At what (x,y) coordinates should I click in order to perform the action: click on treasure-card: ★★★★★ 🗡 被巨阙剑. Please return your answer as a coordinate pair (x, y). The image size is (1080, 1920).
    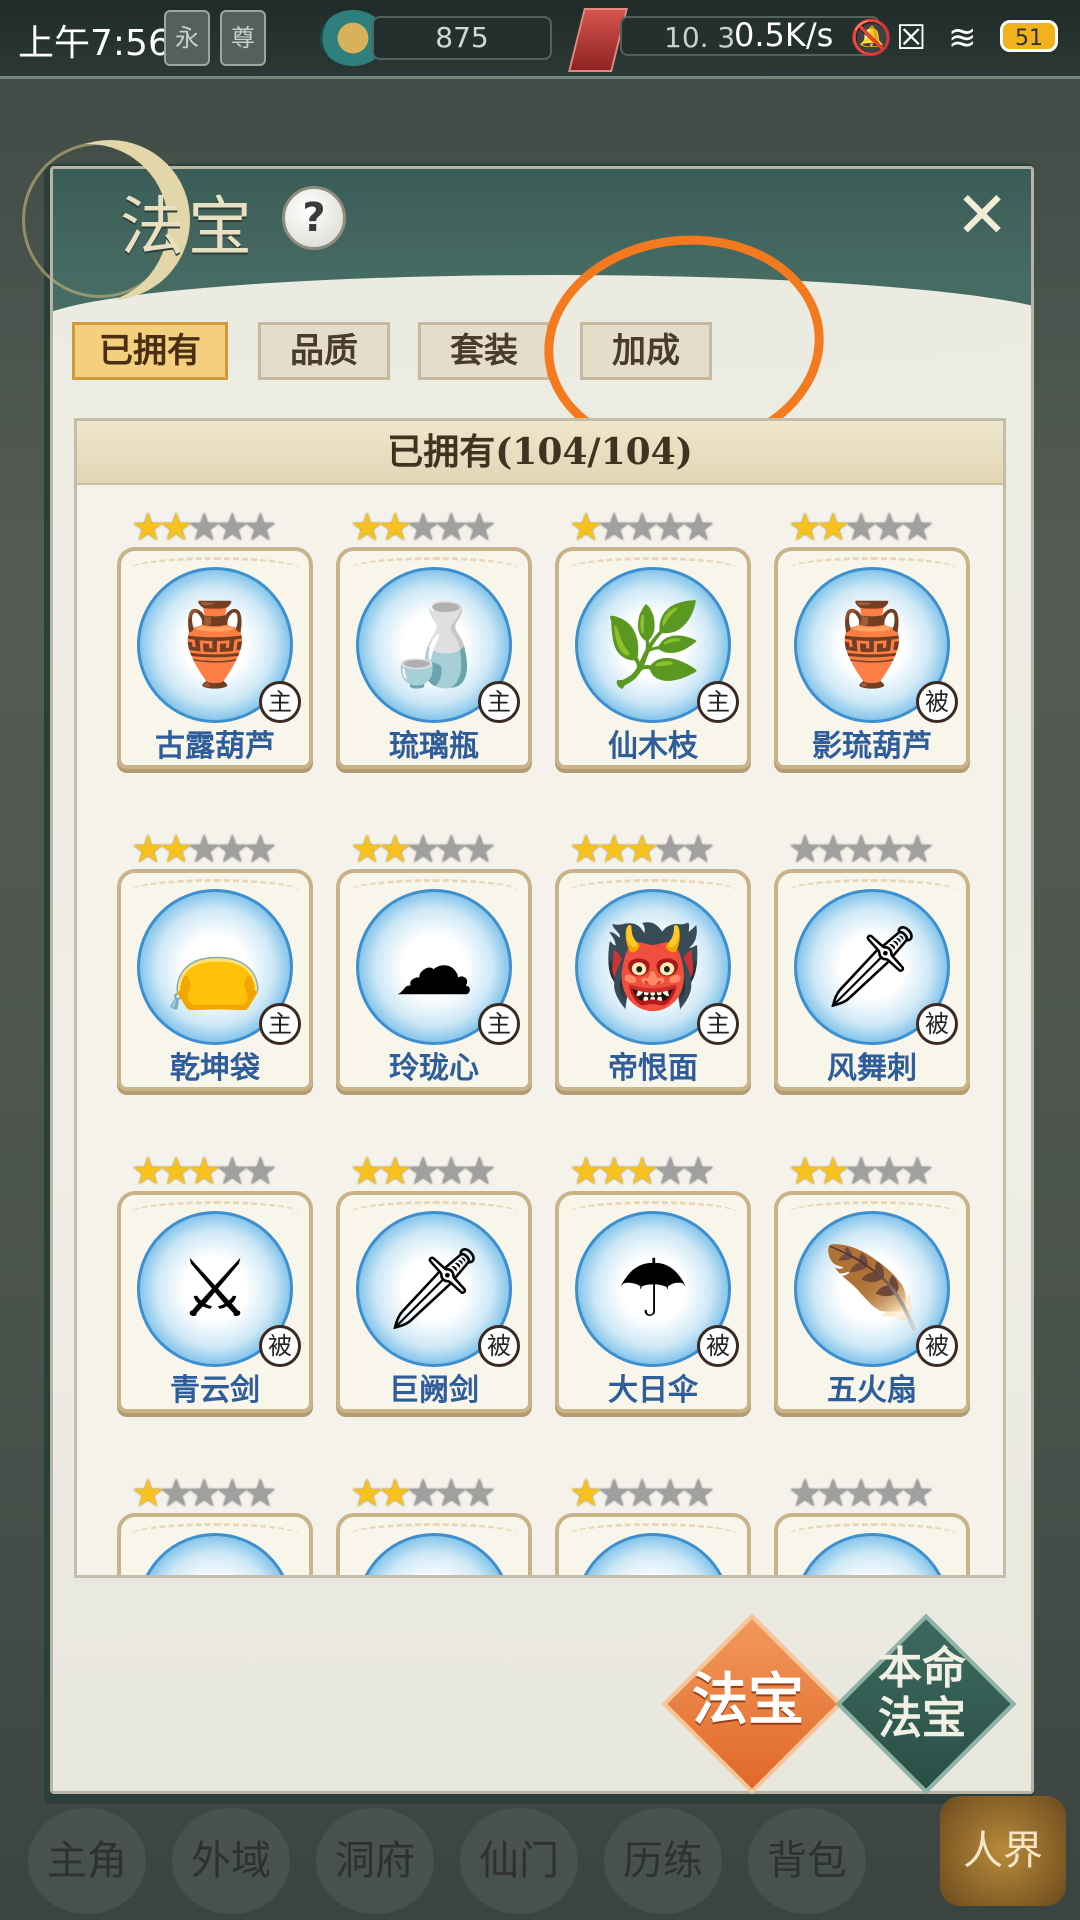
    Looking at the image, I should click on (434, 1282).